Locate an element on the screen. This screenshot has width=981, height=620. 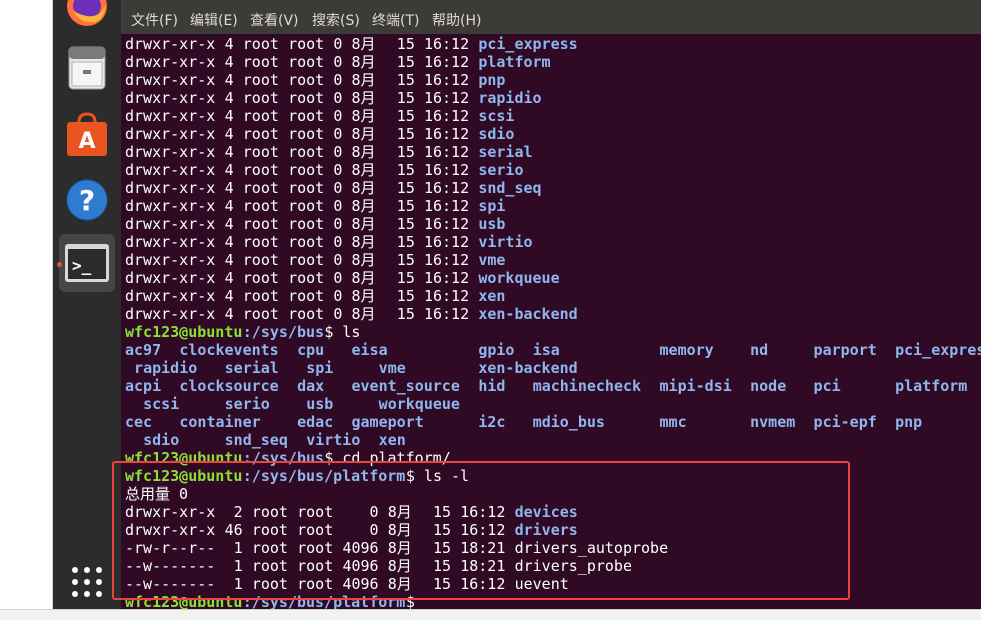
file-name: serial is located at coordinates (505, 152).